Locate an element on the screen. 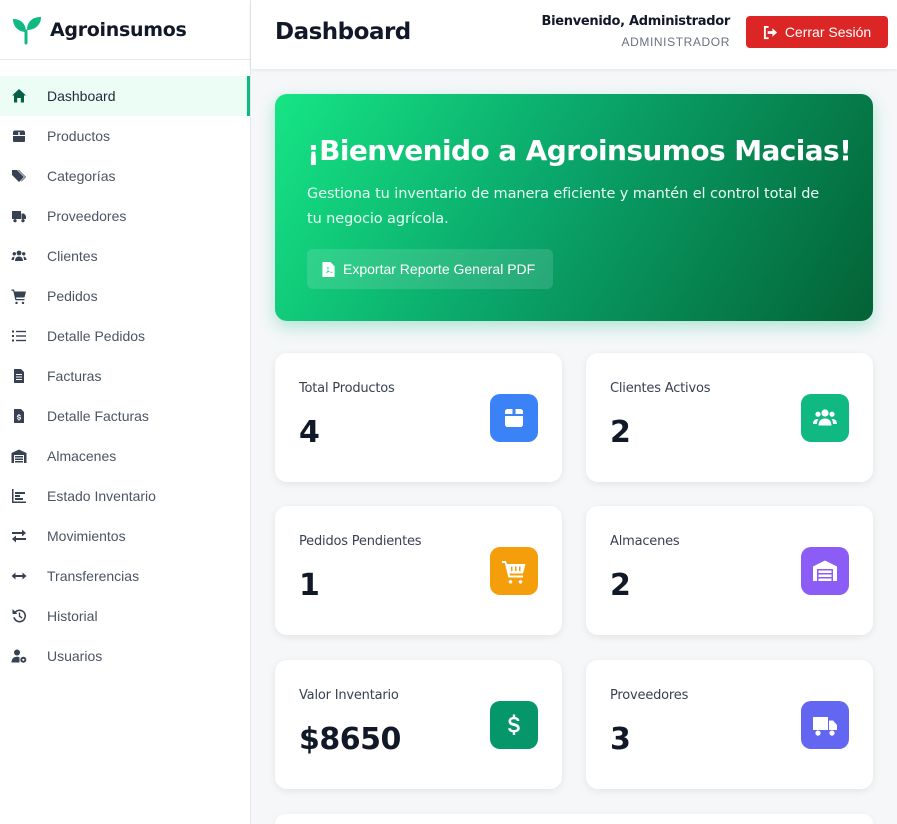  history-icon is located at coordinates (19, 616).